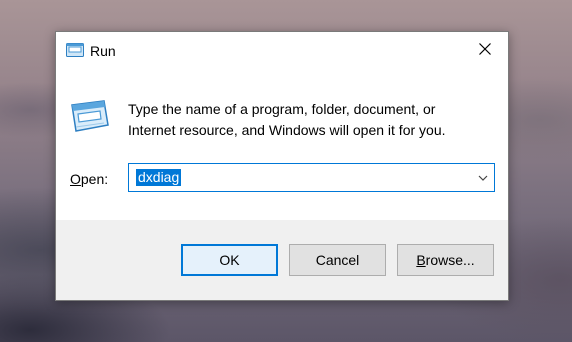 This screenshot has height=342, width=572. I want to click on cancel-button: Cancel, so click(337, 260).